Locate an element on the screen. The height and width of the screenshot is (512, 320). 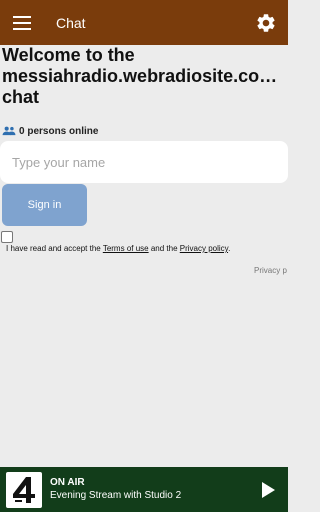
stream-title: Evening Stream with Studio 2 is located at coordinates (116, 495).